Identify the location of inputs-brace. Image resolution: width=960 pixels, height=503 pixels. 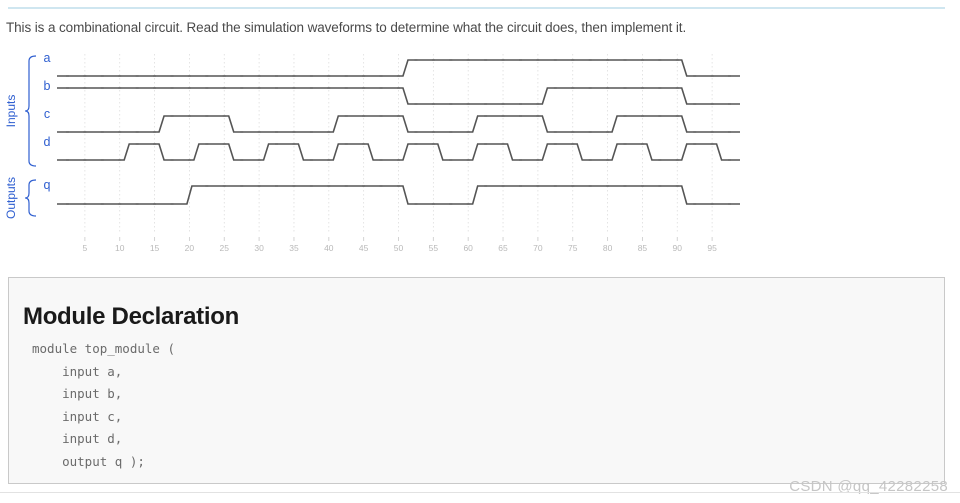
(31, 111).